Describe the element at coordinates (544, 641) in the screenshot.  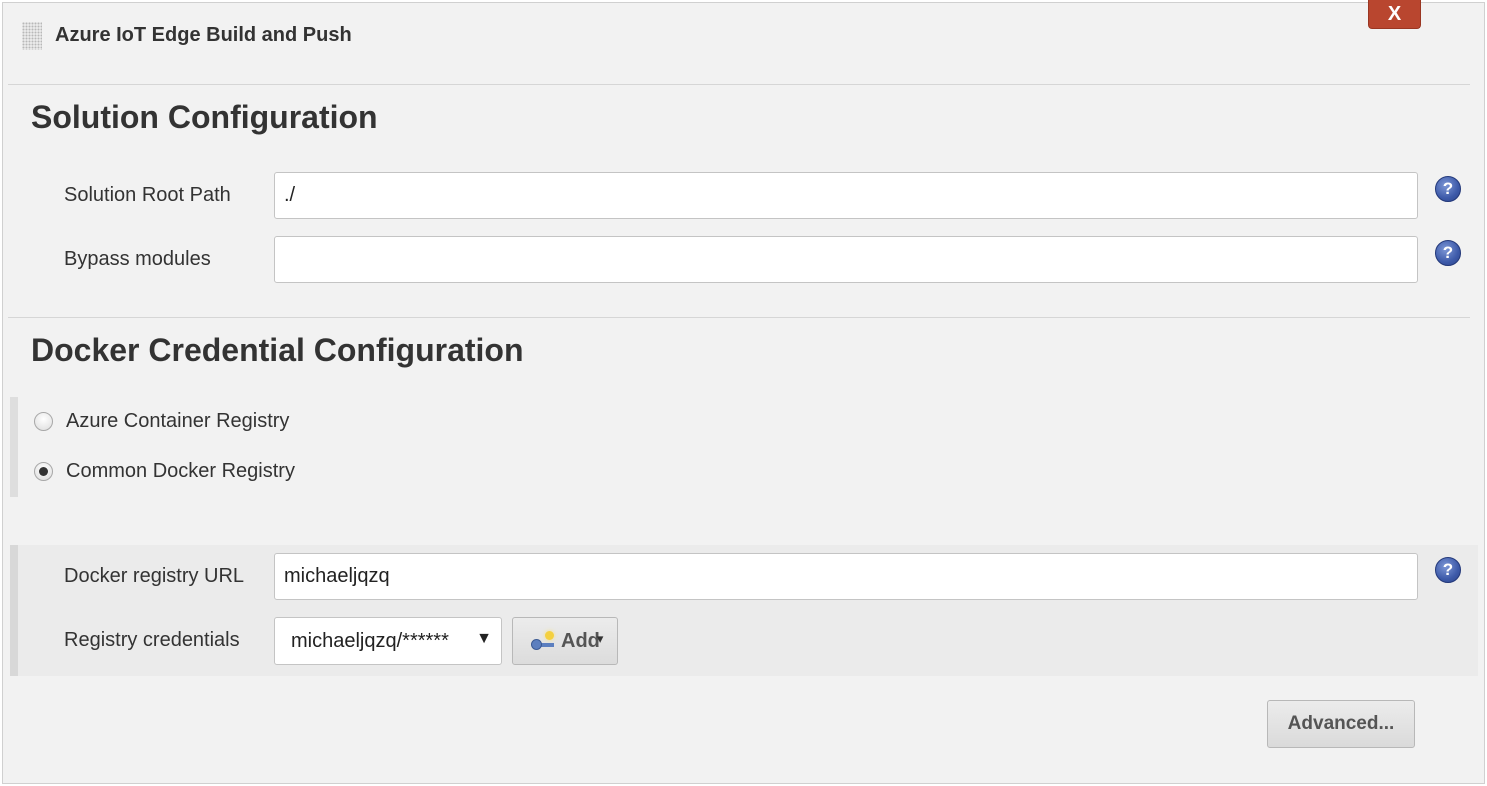
I see `key-icon` at that location.